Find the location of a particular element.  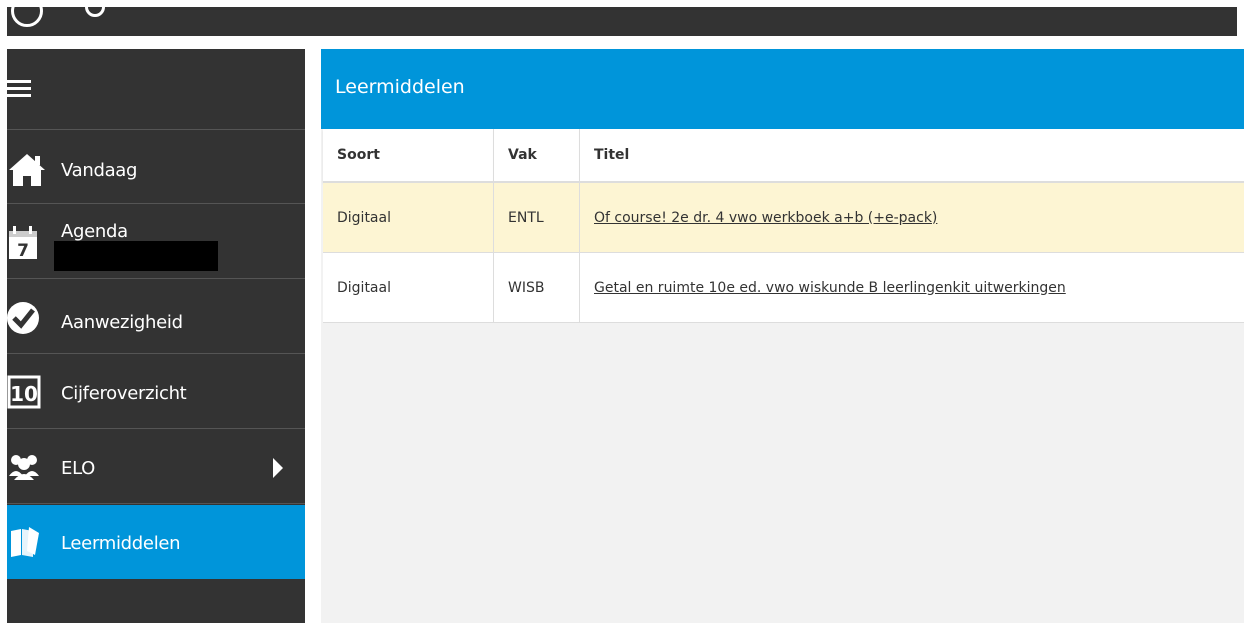

calendar-icon: 7 is located at coordinates (23, 243).